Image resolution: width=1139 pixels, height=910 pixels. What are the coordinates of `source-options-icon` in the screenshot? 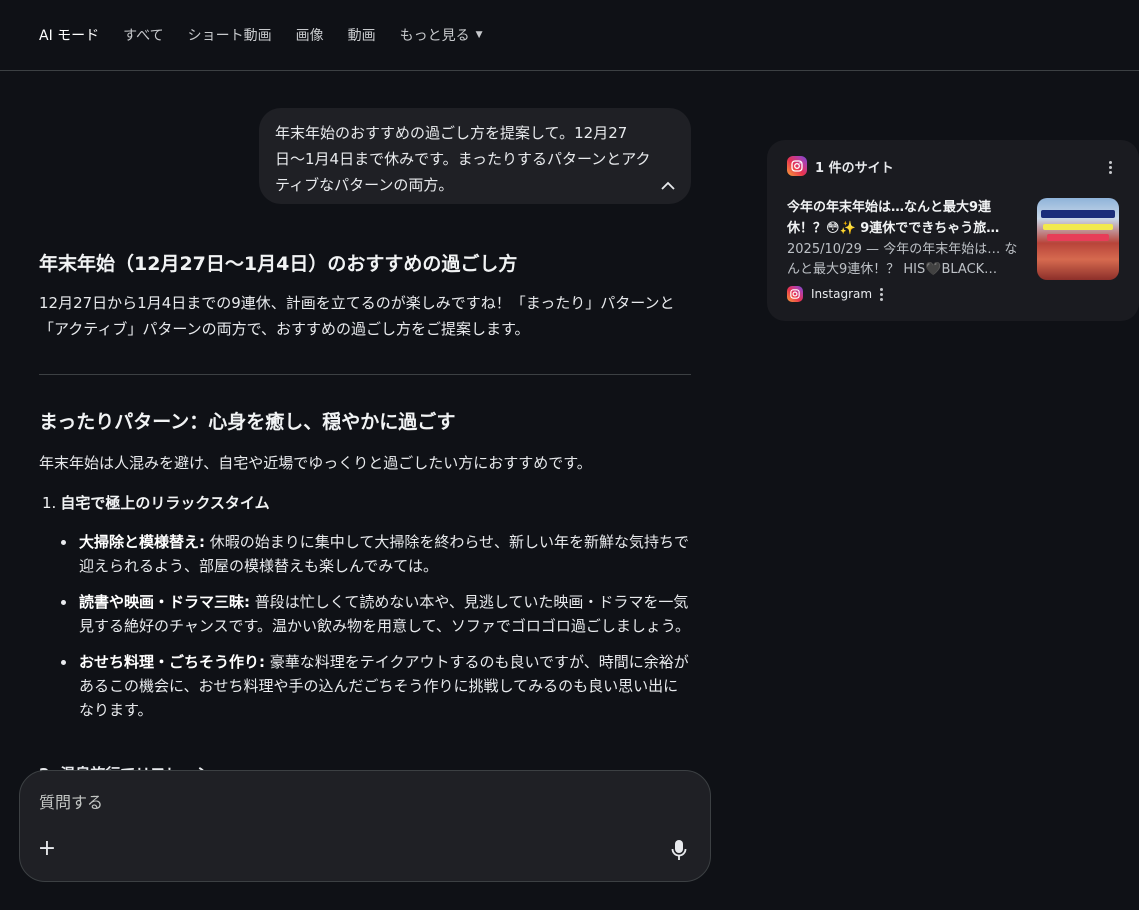 It's located at (881, 294).